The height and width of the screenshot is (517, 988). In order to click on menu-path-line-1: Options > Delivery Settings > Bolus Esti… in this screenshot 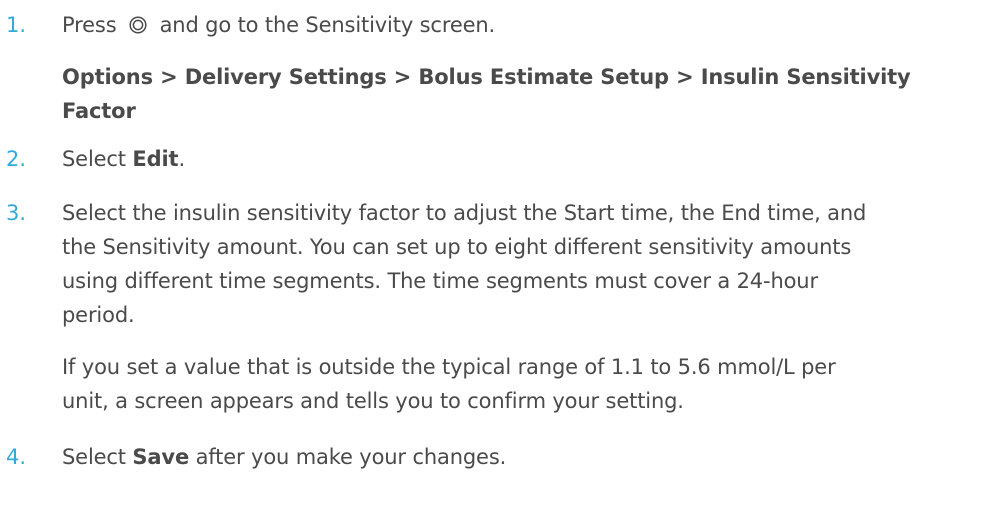, I will do `click(486, 77)`.